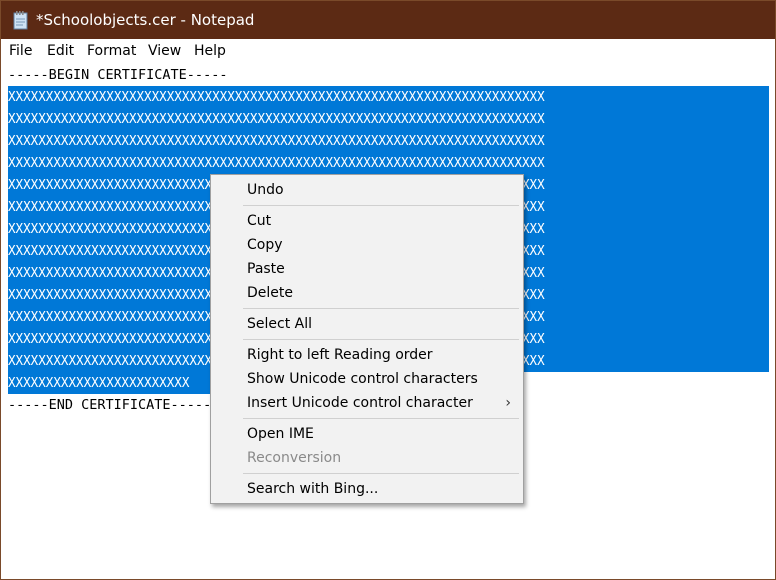 Image resolution: width=776 pixels, height=580 pixels. I want to click on menu-cut: Cut, so click(367, 221).